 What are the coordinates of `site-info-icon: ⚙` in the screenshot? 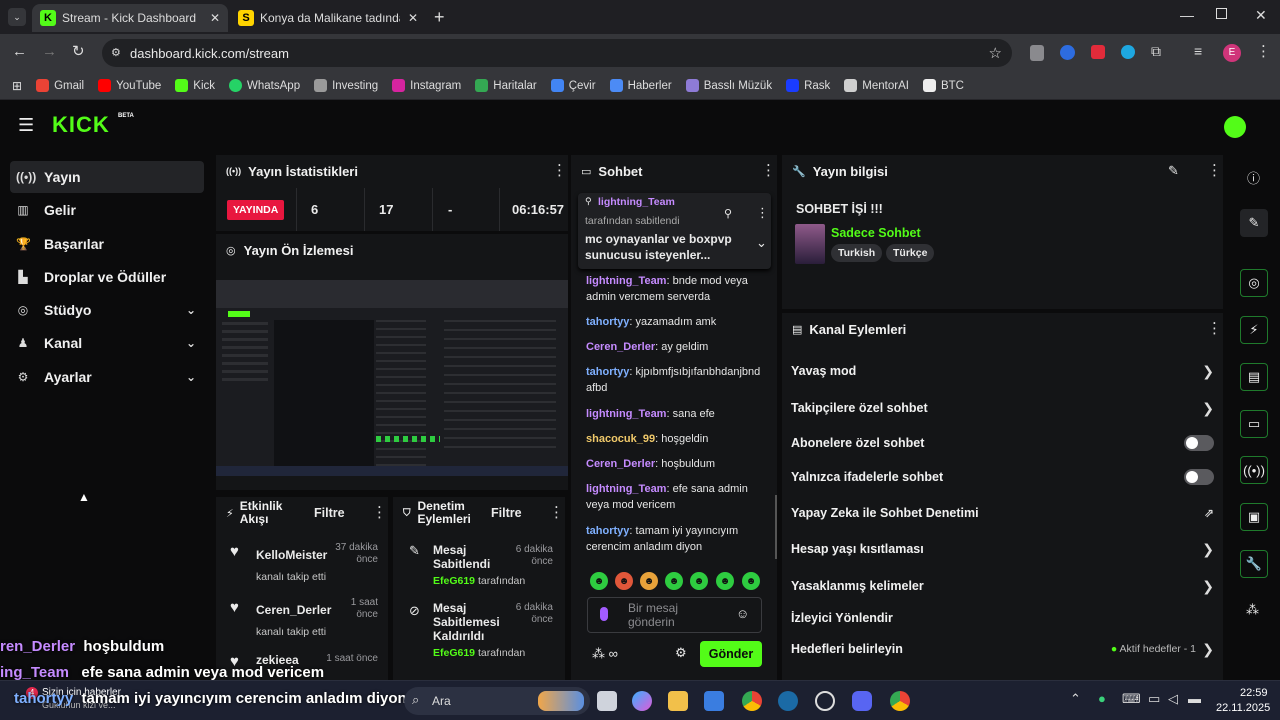 It's located at (116, 52).